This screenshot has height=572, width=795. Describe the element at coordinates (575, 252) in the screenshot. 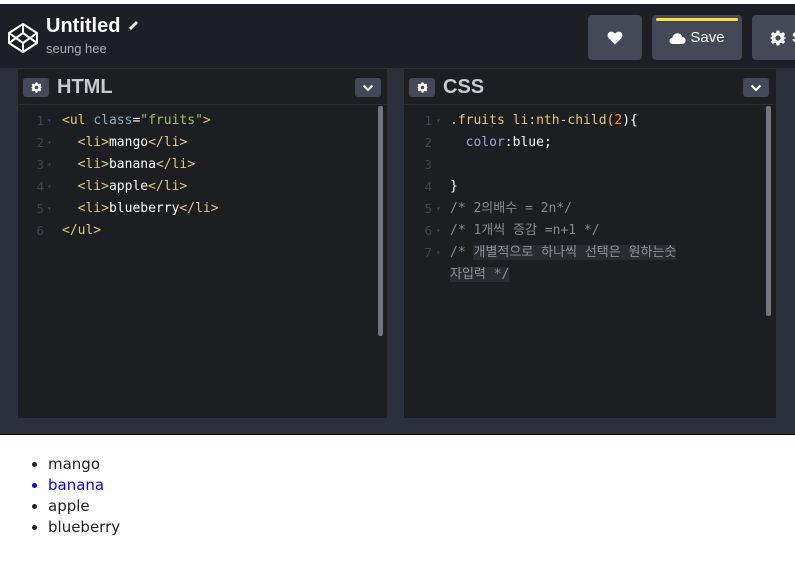

I see `code-token: 개별적으로 하나씩 선택은 원하는숫` at that location.